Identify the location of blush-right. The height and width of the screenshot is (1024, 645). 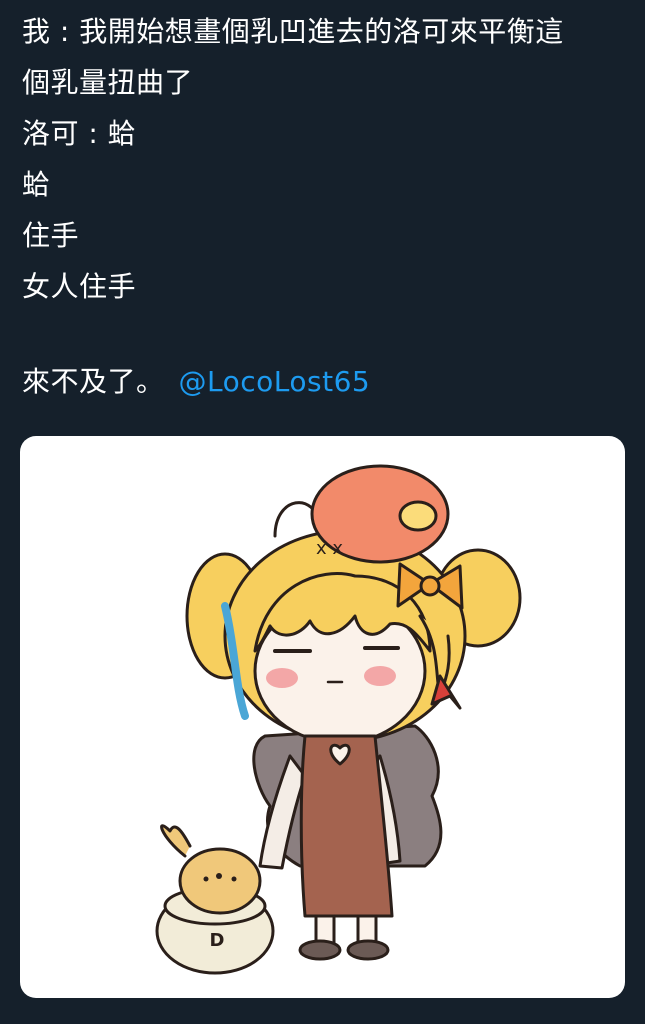
(380, 676).